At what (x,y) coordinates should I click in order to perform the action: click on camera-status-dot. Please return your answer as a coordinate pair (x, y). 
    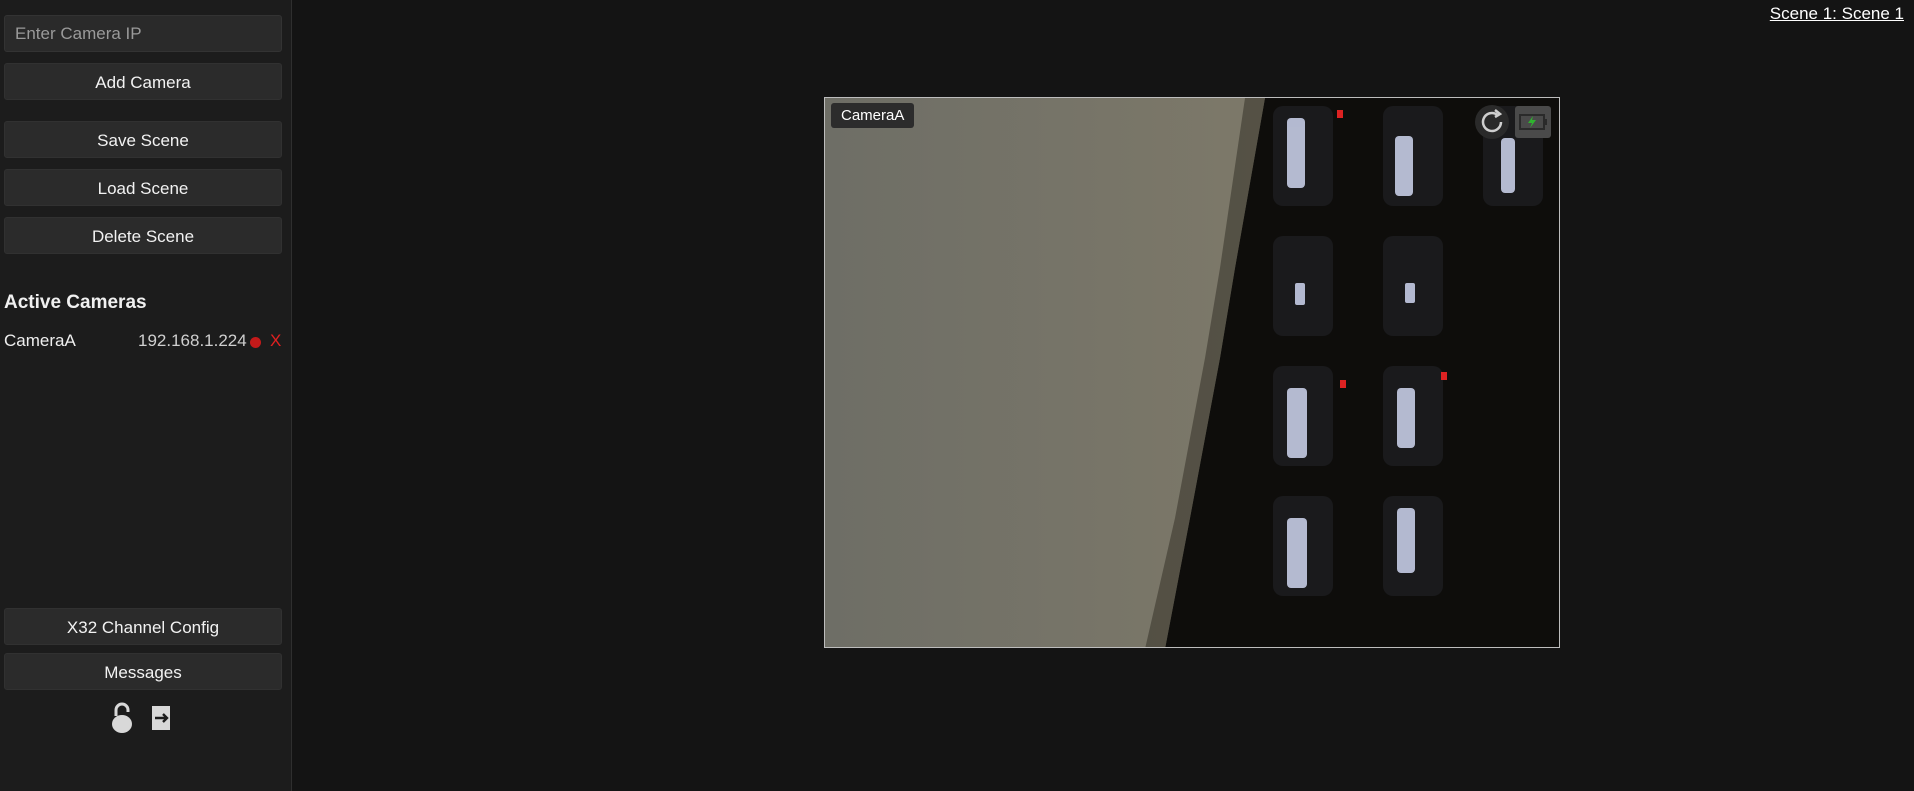
    Looking at the image, I should click on (255, 342).